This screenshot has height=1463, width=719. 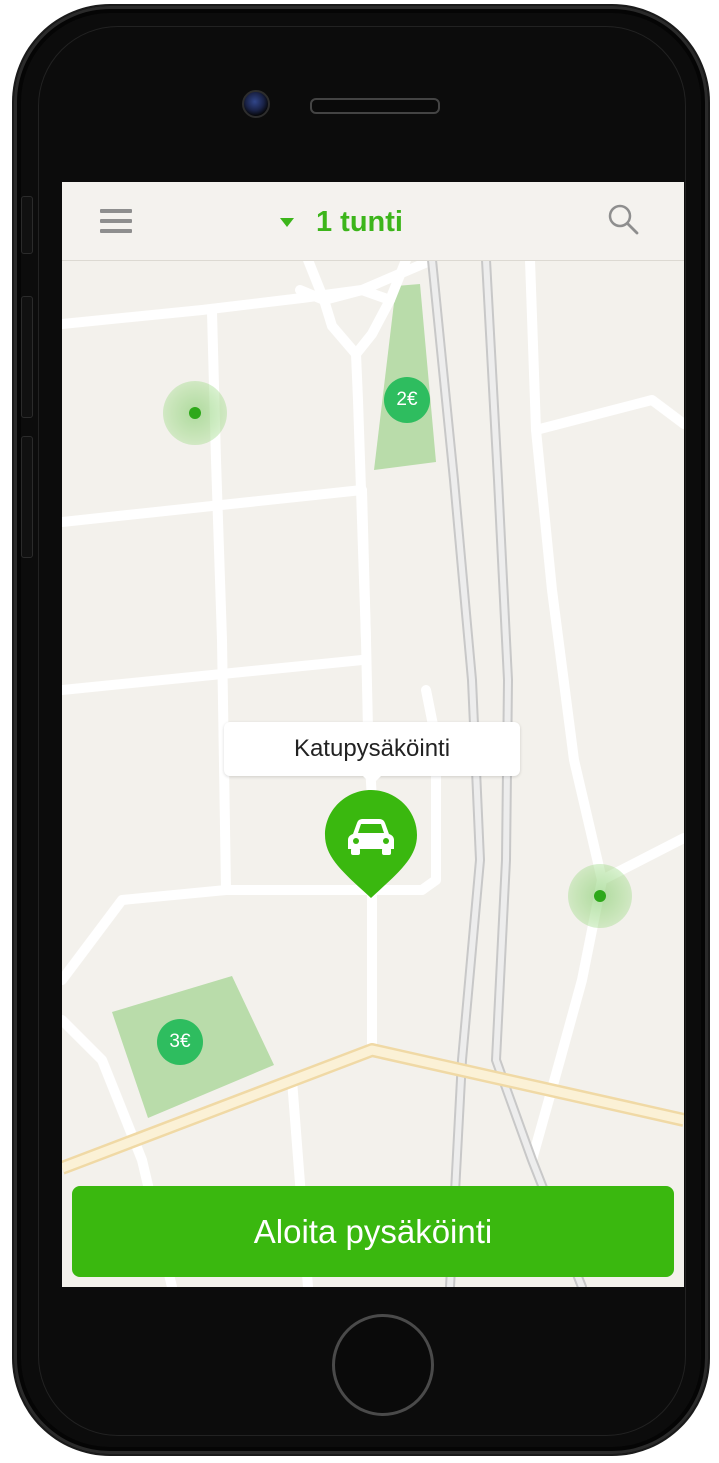 What do you see at coordinates (383, 1365) in the screenshot?
I see `home-button` at bounding box center [383, 1365].